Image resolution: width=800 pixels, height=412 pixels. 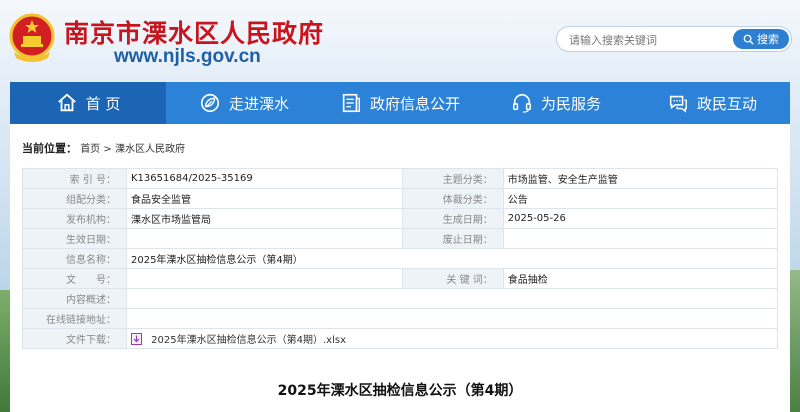 What do you see at coordinates (90, 149) in the screenshot?
I see `breadcrumb-home-link: 首页` at bounding box center [90, 149].